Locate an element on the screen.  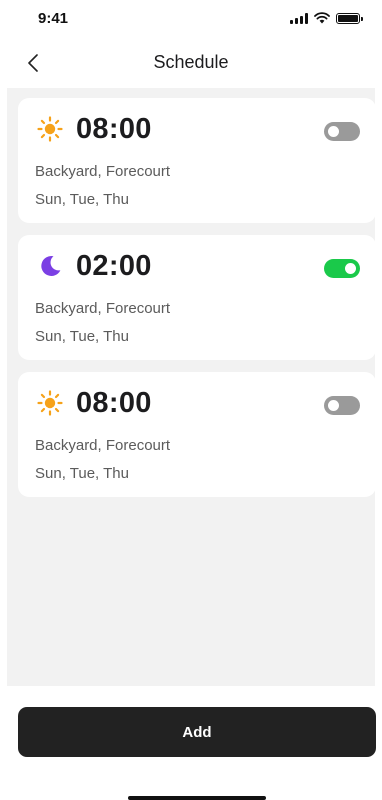
status-bar: 9:41 is located at coordinates (191, 20).